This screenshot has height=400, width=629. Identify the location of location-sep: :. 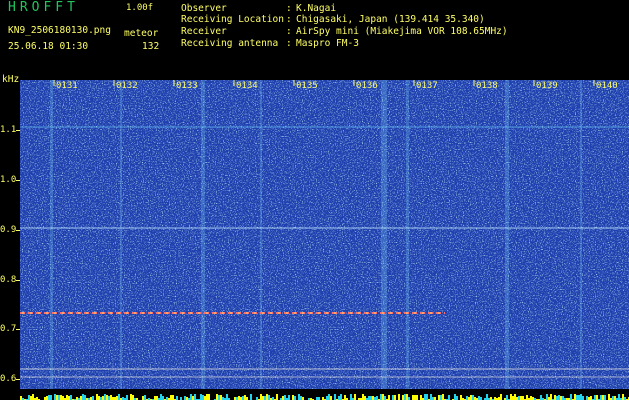
(289, 19).